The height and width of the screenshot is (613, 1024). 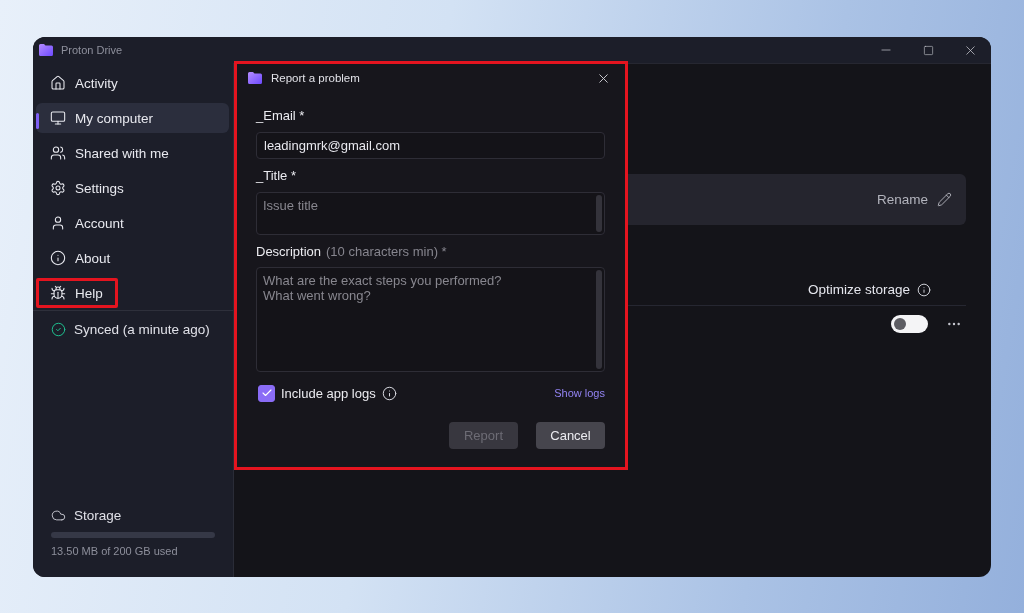 I want to click on users-icon, so click(x=58, y=153).